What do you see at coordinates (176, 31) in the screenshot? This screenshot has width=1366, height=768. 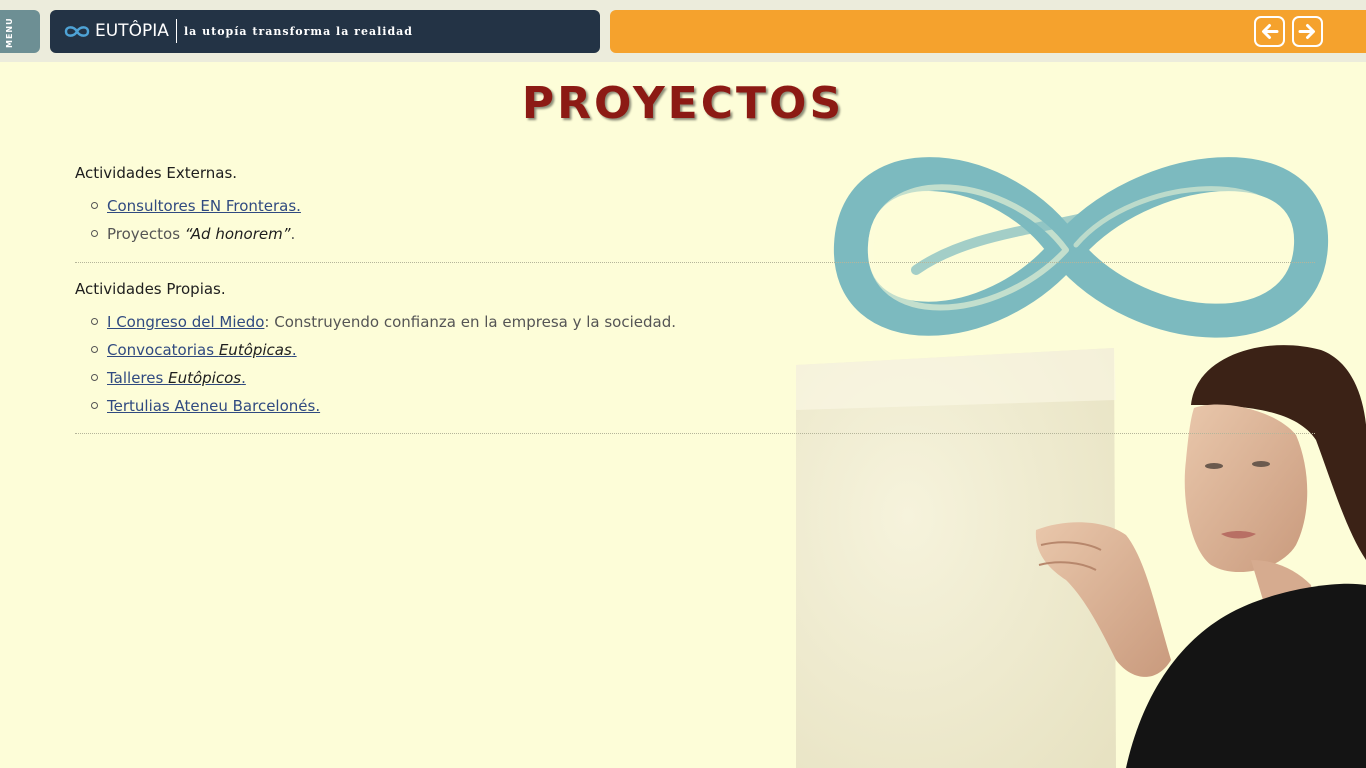 I see `brand-divider` at bounding box center [176, 31].